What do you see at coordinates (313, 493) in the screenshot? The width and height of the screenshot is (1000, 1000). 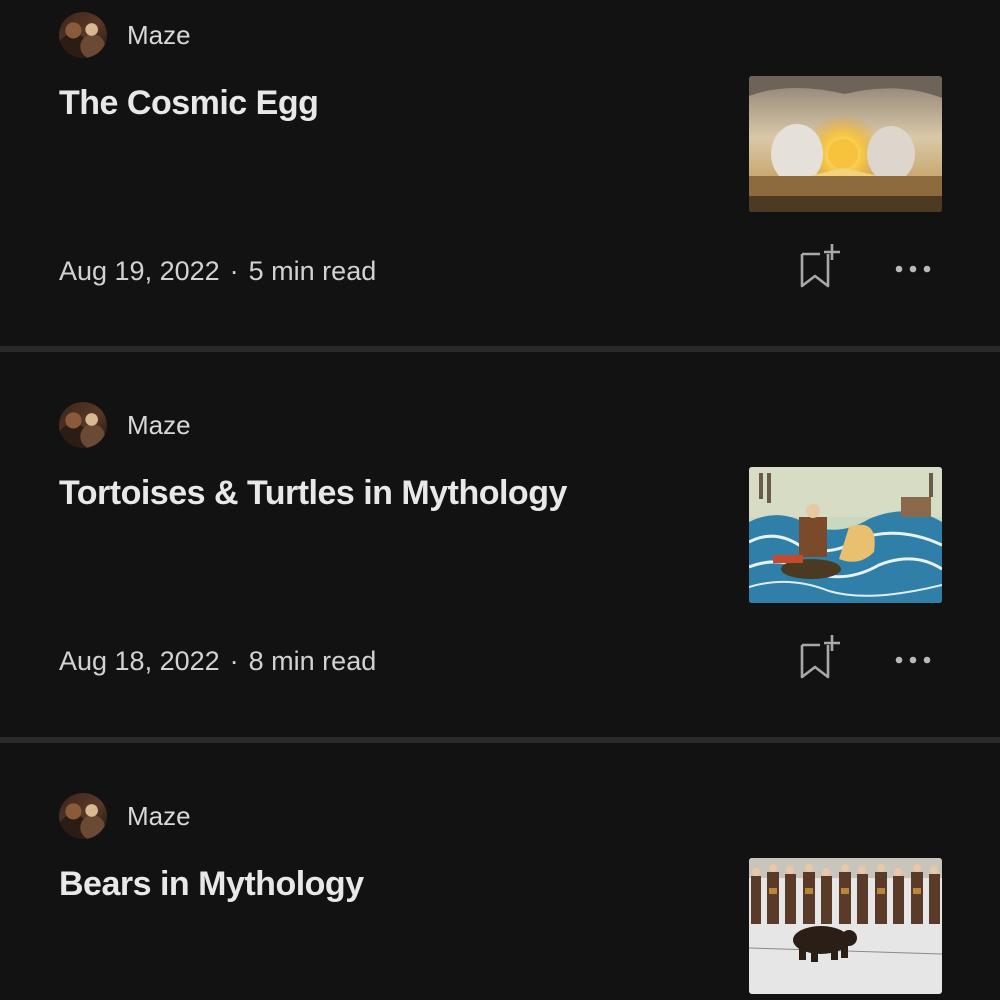 I see `article-title: Tortoises & Turtles in Mythology` at bounding box center [313, 493].